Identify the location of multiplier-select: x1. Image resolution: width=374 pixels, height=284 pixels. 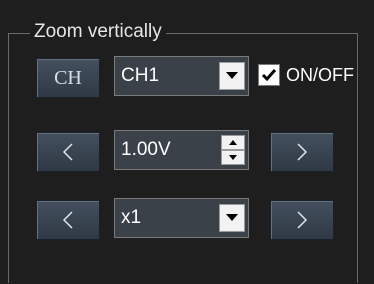
(181, 218).